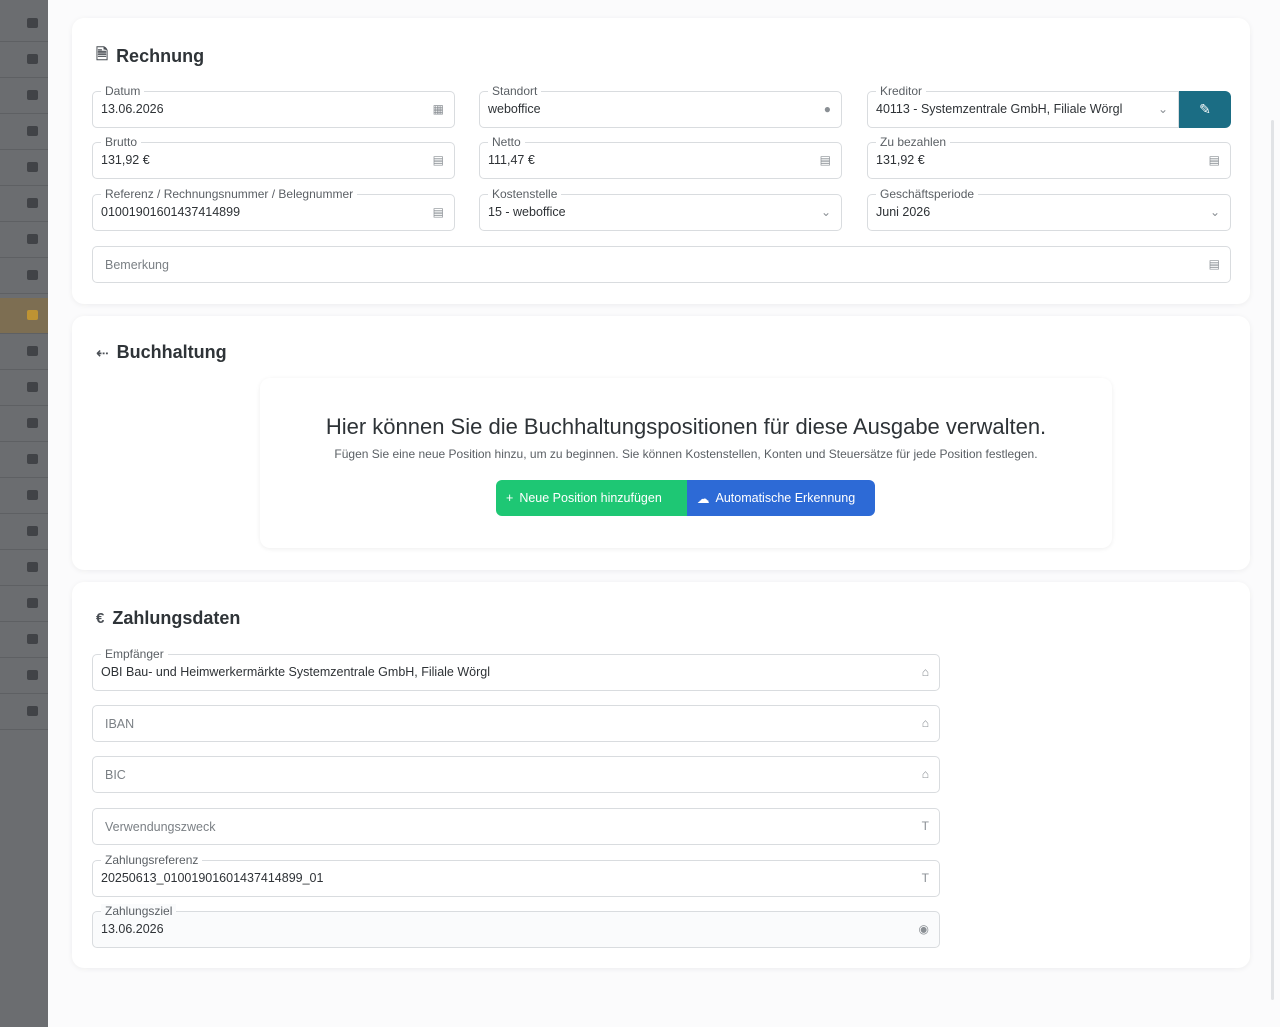  I want to click on auto-detect-button: ☁ Automatische Erkennung, so click(781, 498).